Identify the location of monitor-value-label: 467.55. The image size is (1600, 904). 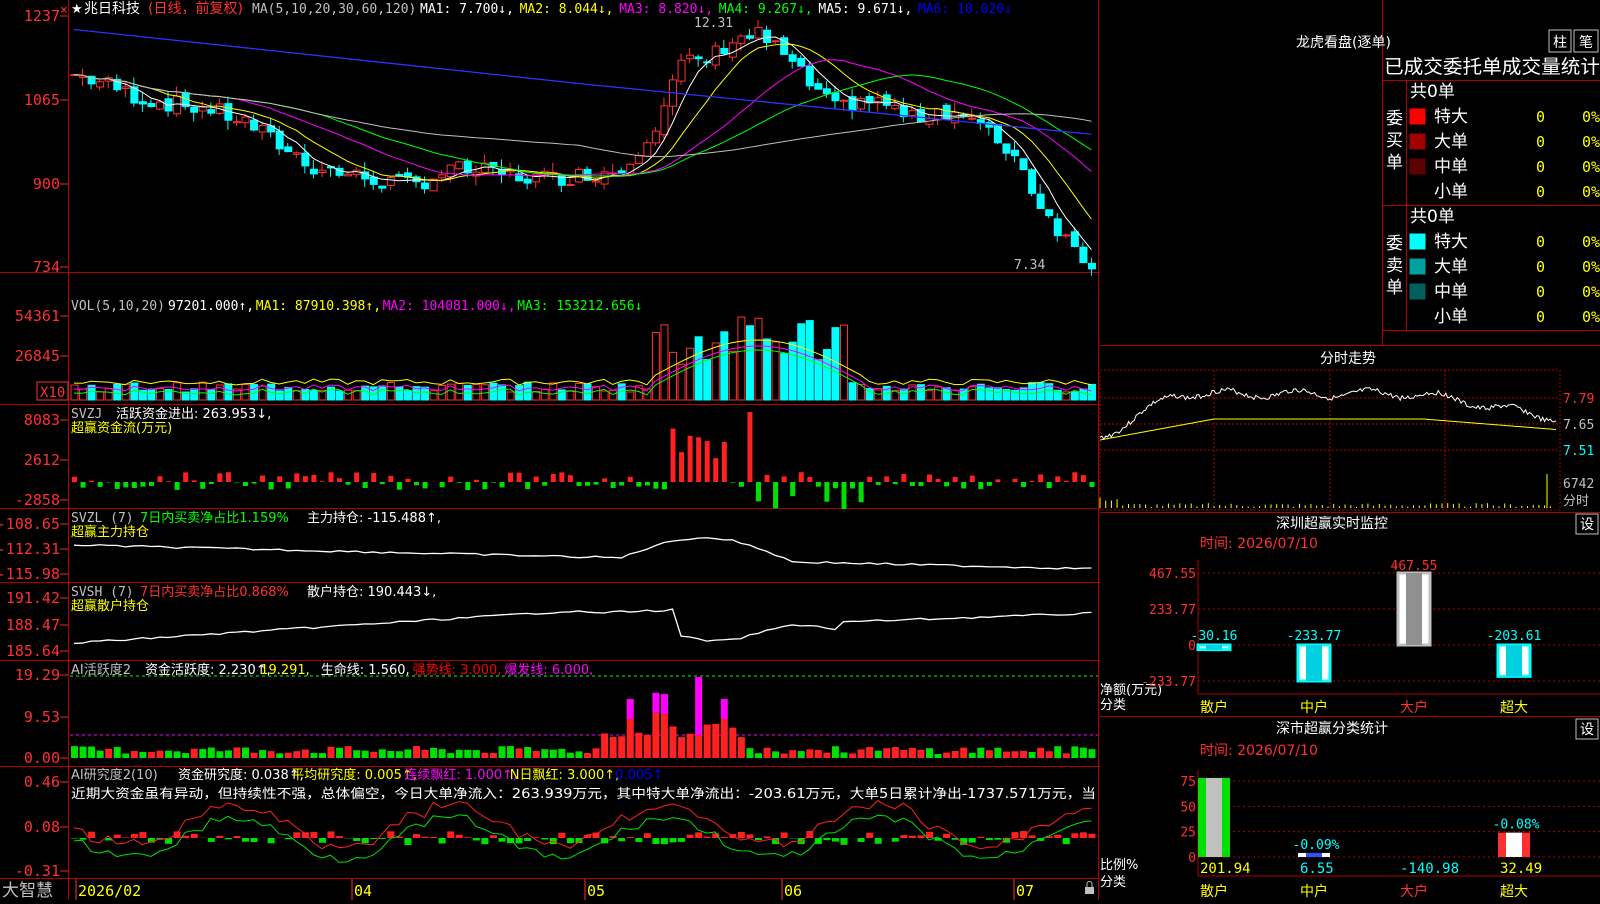
(1414, 566).